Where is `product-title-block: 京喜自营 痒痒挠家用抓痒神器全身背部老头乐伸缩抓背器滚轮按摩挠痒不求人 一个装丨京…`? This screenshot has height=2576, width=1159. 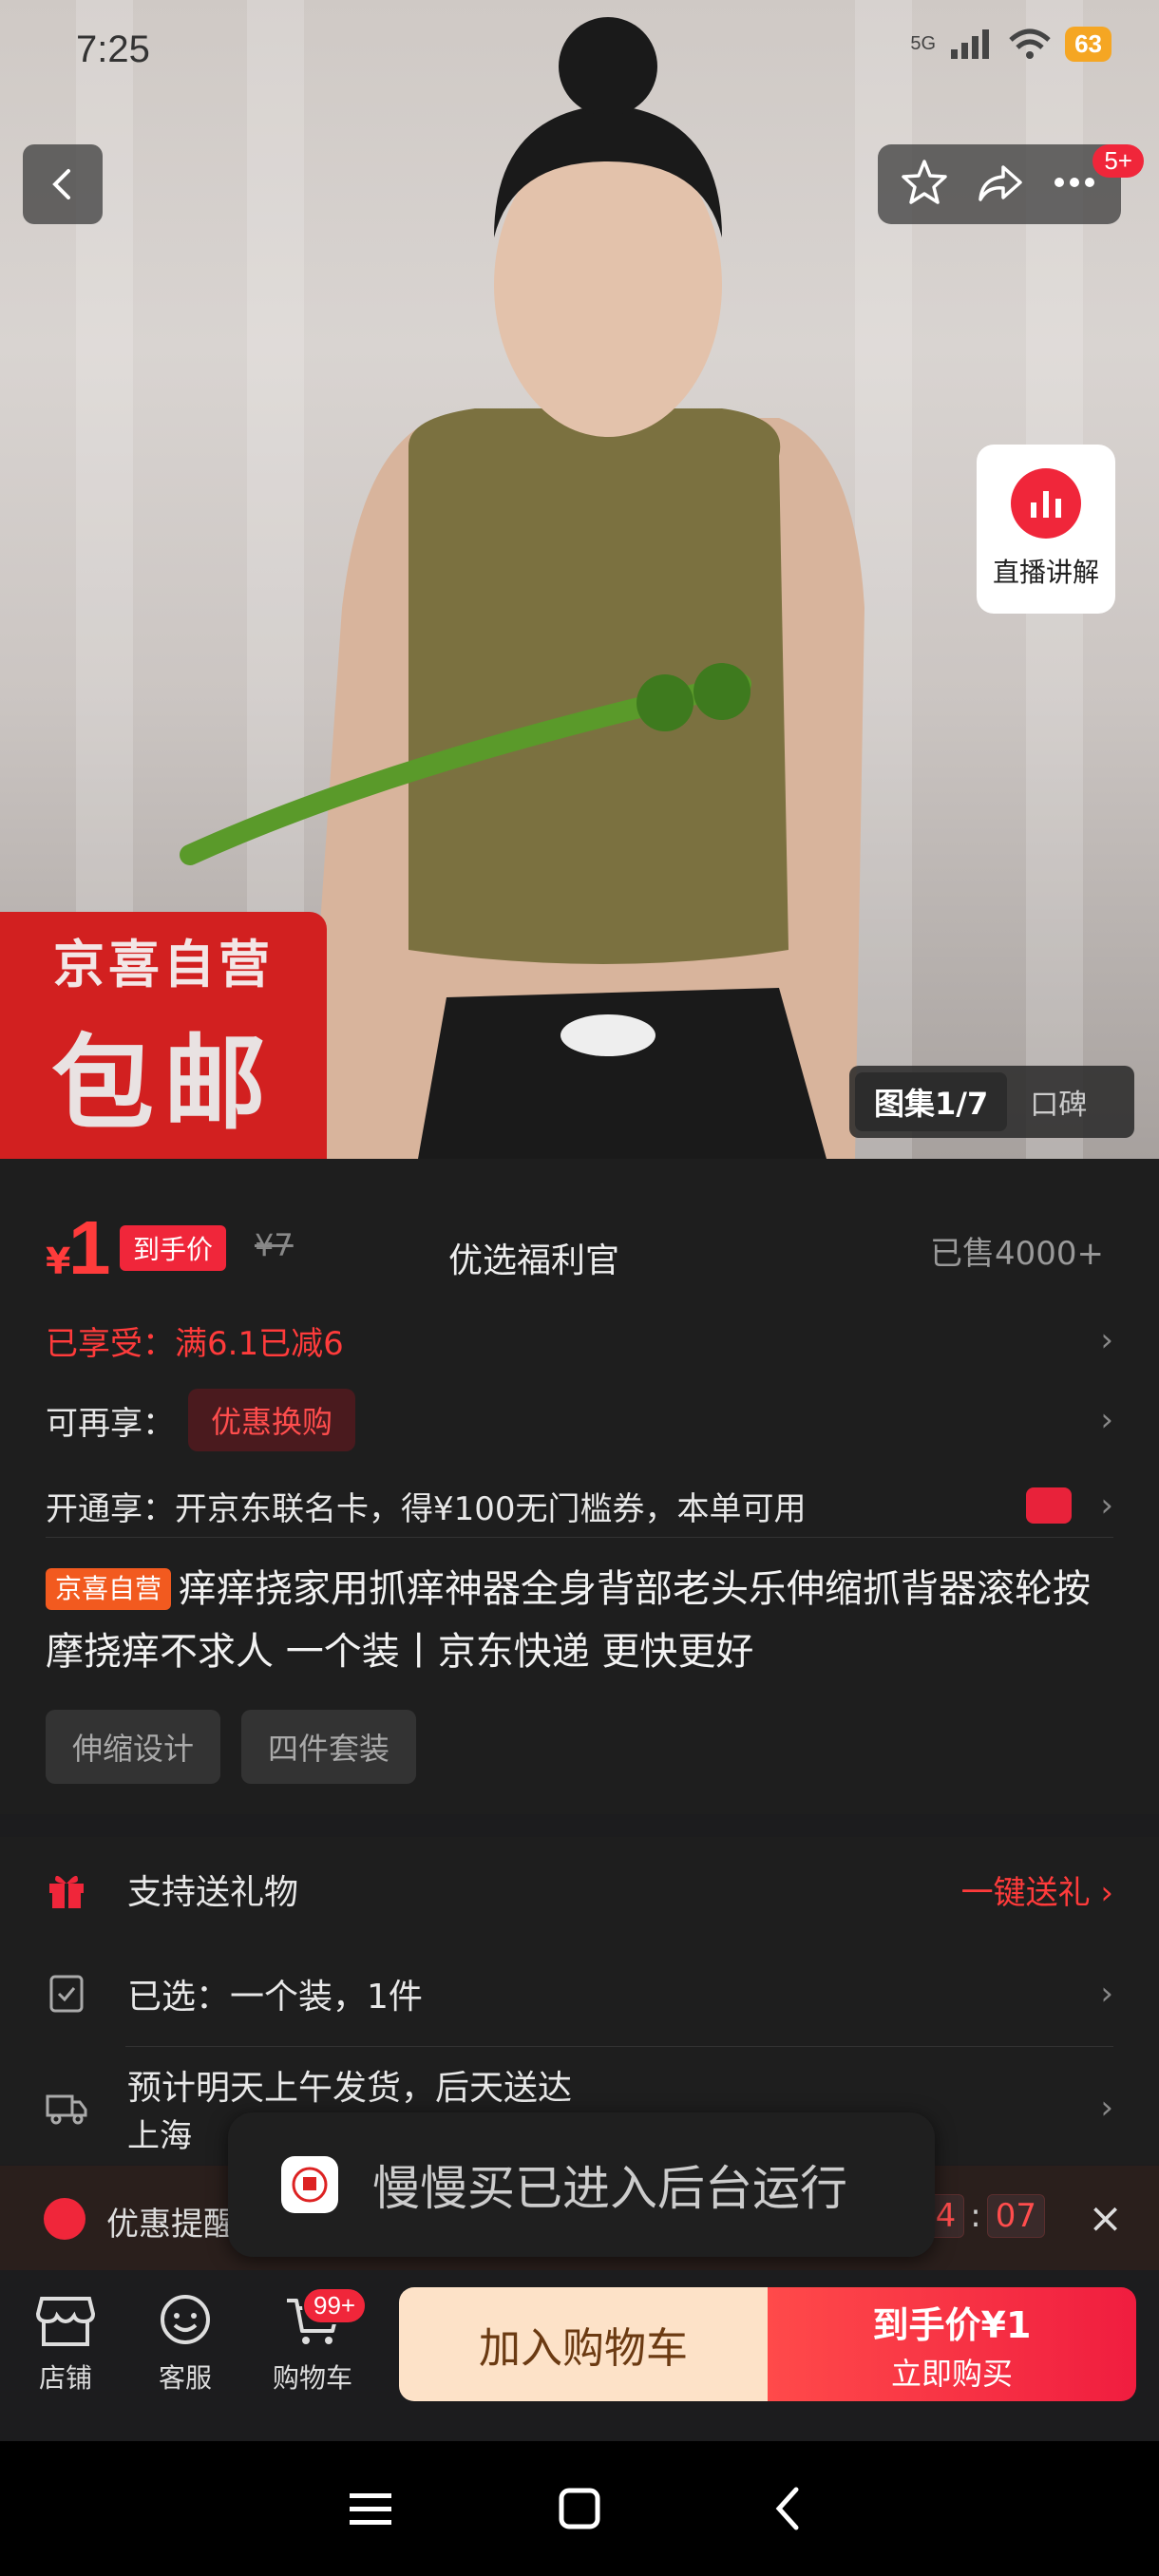 product-title-block: 京喜自营 痒痒挠家用抓痒神器全身背部老头乐伸缩抓背器滚轮按摩挠痒不求人 一个装丨京… is located at coordinates (579, 1620).